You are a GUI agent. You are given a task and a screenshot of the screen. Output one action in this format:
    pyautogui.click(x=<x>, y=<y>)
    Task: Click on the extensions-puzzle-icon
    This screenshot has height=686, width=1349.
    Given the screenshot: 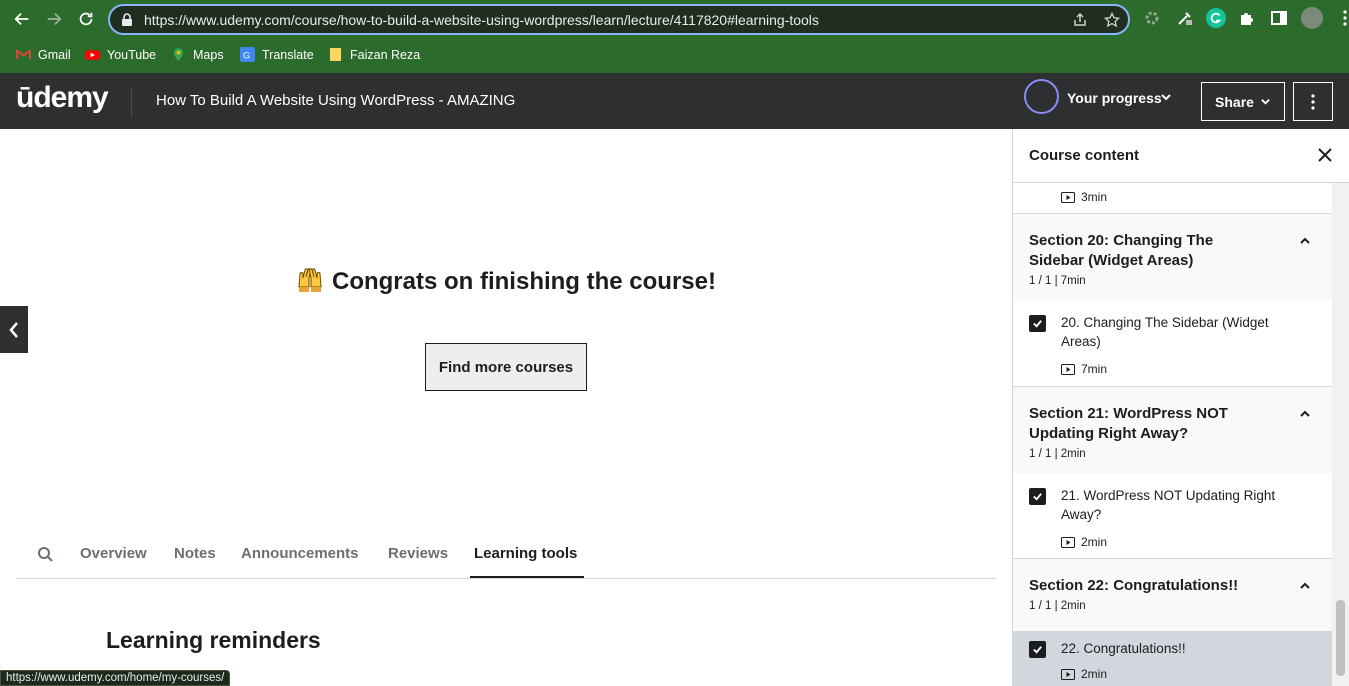 What is the action you would take?
    pyautogui.click(x=1247, y=18)
    